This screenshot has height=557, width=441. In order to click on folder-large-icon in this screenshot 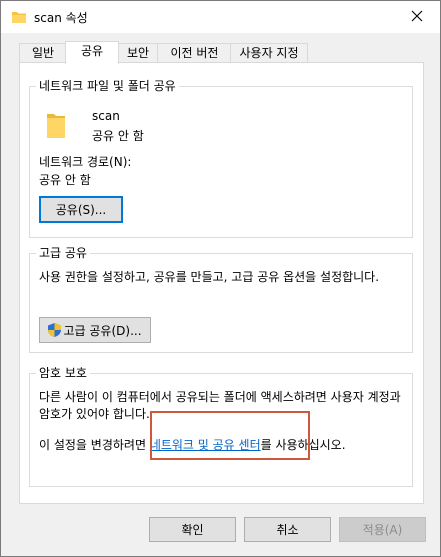, I will do `click(56, 126)`.